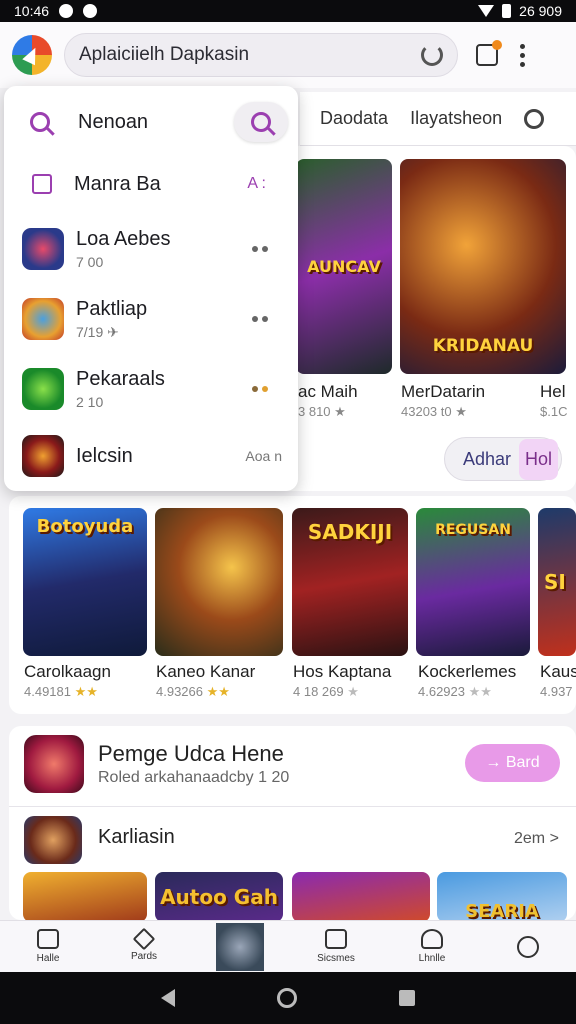  What do you see at coordinates (54, 764) in the screenshot?
I see `promo-app-icon` at bounding box center [54, 764].